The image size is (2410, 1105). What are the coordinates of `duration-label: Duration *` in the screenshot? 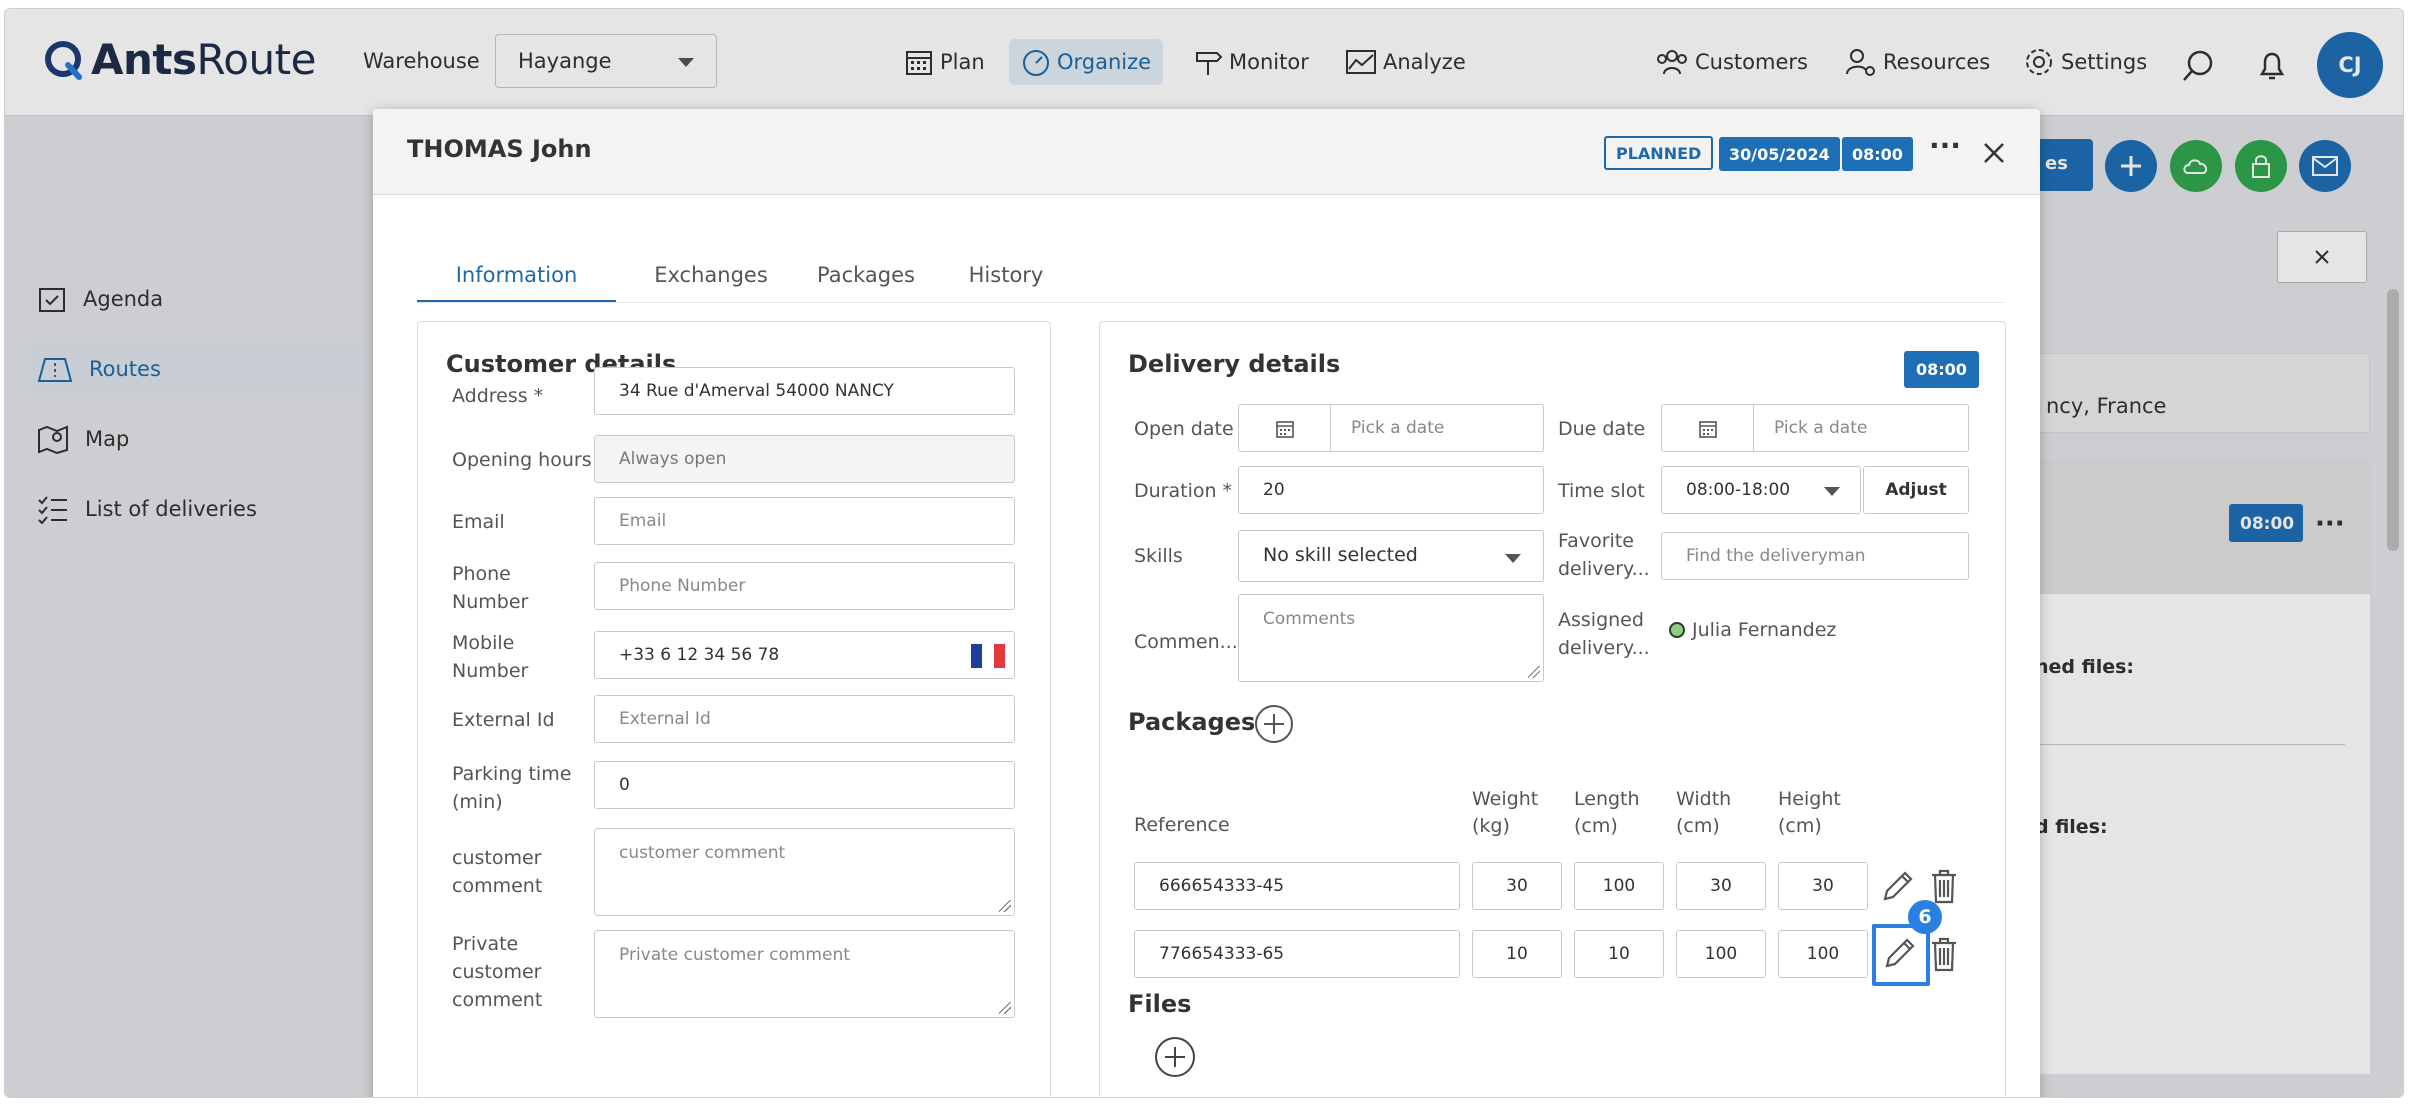 It's located at (1183, 491).